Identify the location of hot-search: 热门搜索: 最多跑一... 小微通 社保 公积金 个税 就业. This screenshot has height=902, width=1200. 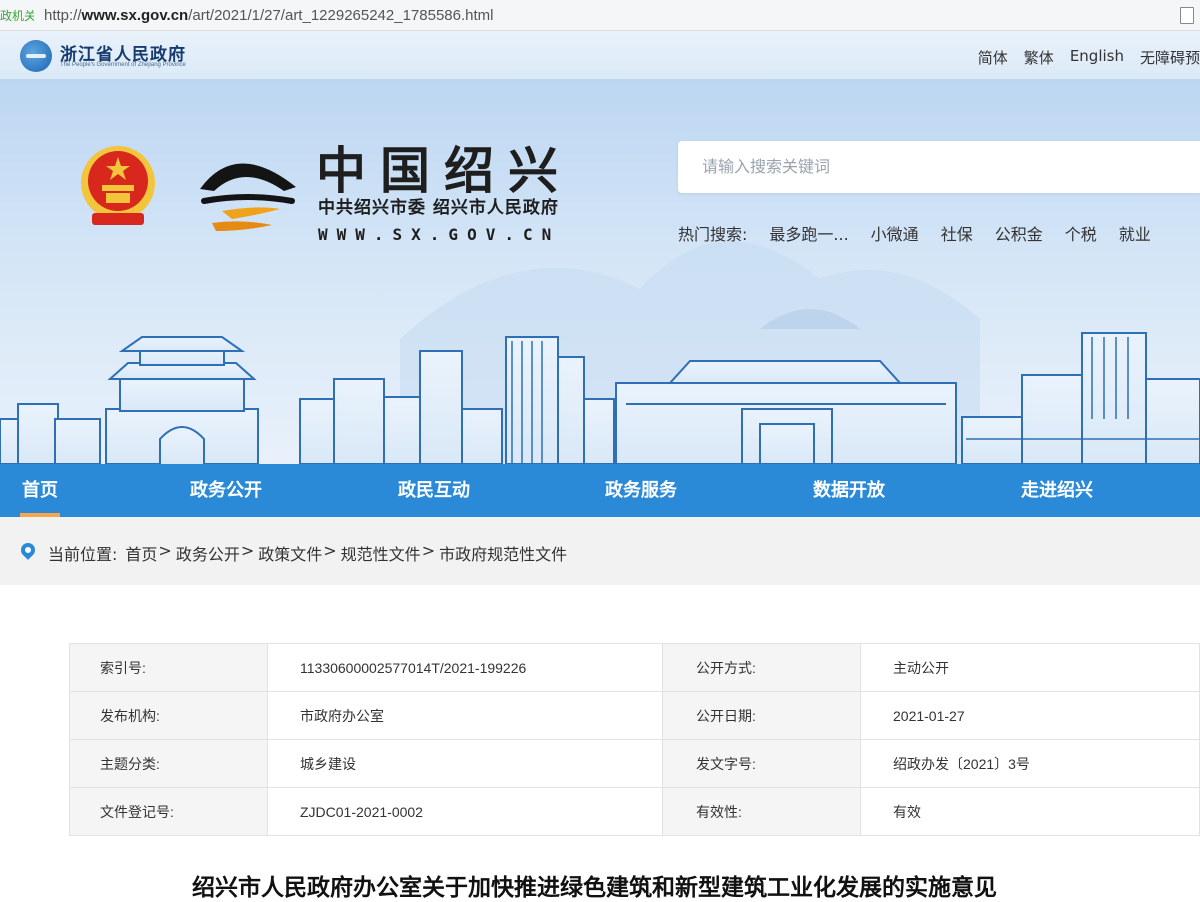
(914, 233).